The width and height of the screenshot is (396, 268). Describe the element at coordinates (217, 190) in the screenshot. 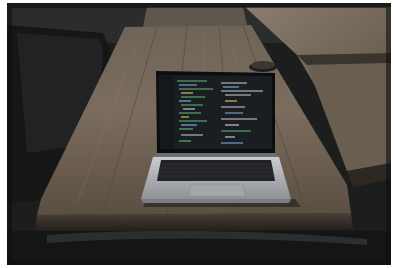

I see `laptop-trackpad` at that location.